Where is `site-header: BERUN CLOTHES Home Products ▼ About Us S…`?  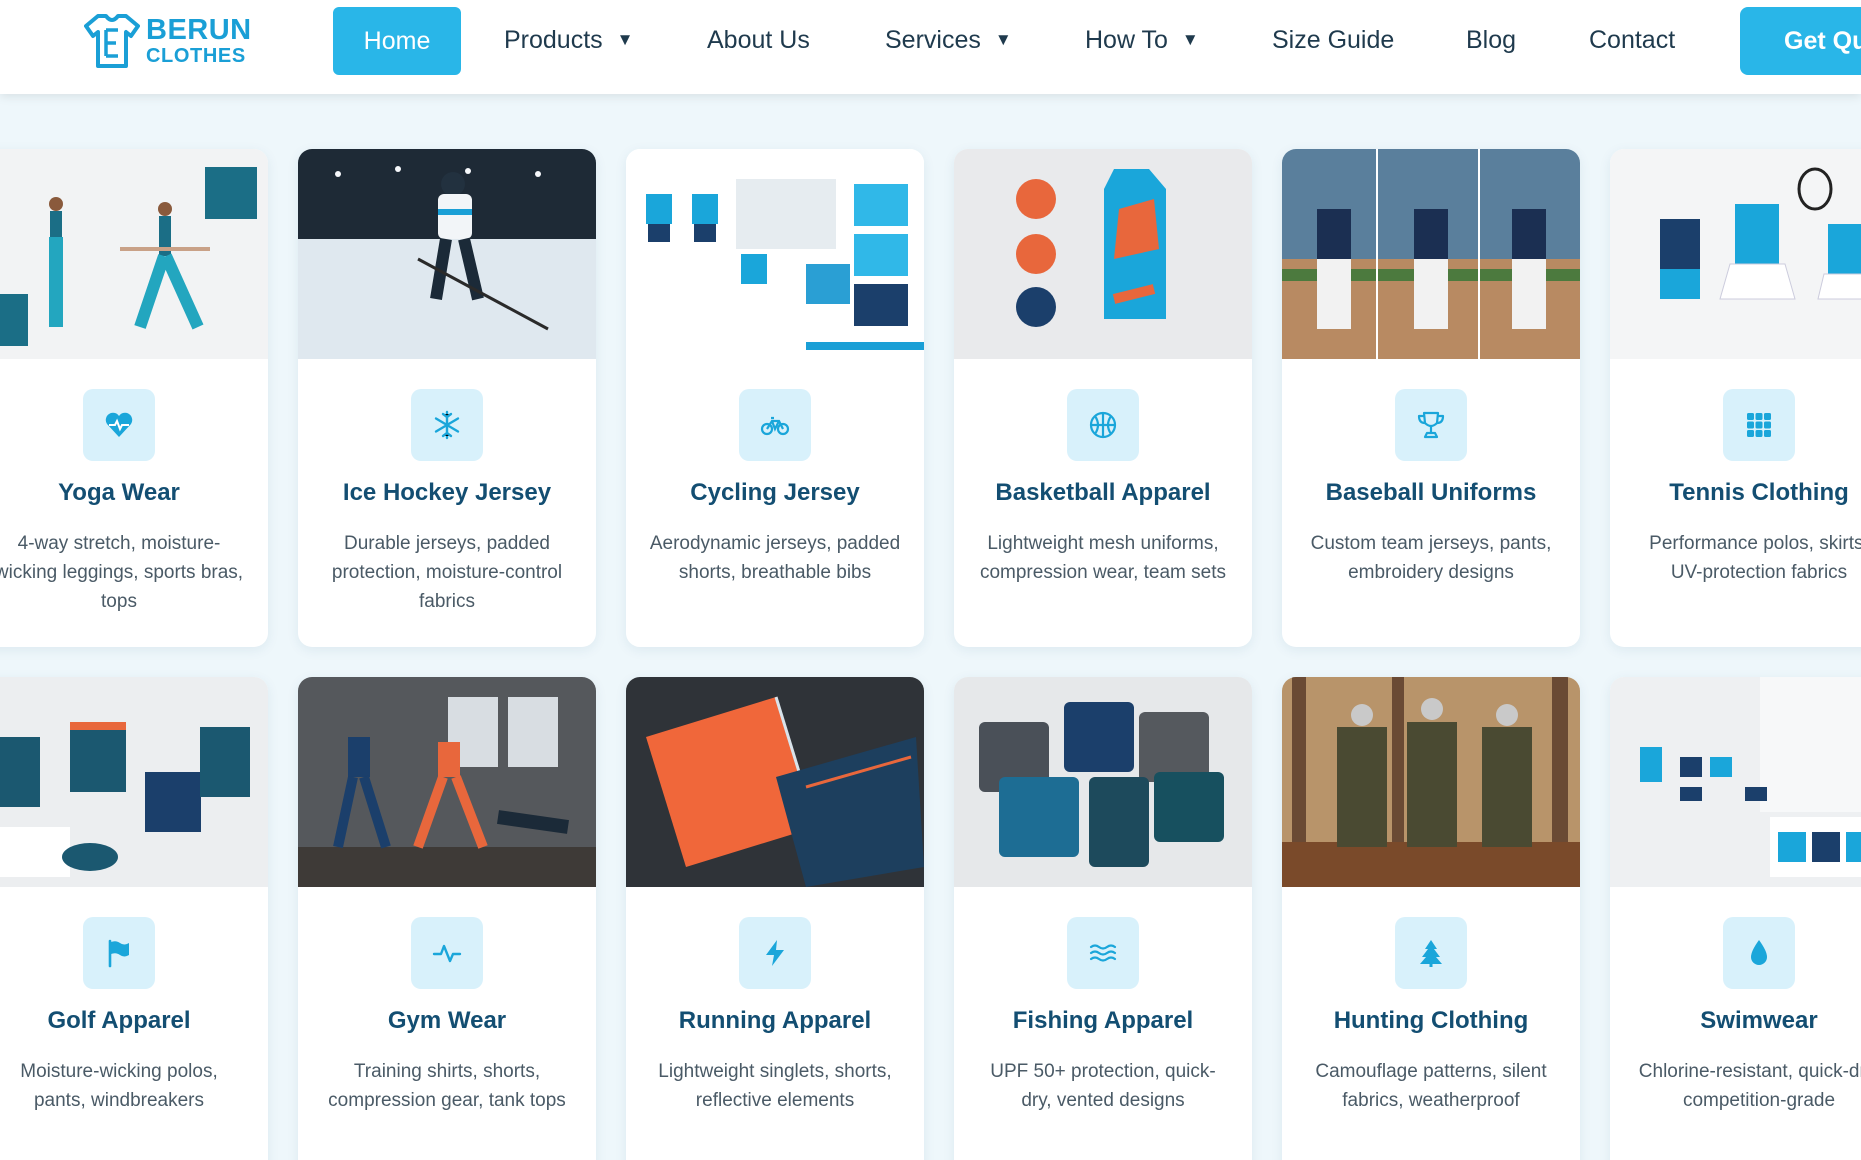 site-header: BERUN CLOTHES Home Products ▼ About Us S… is located at coordinates (930, 47).